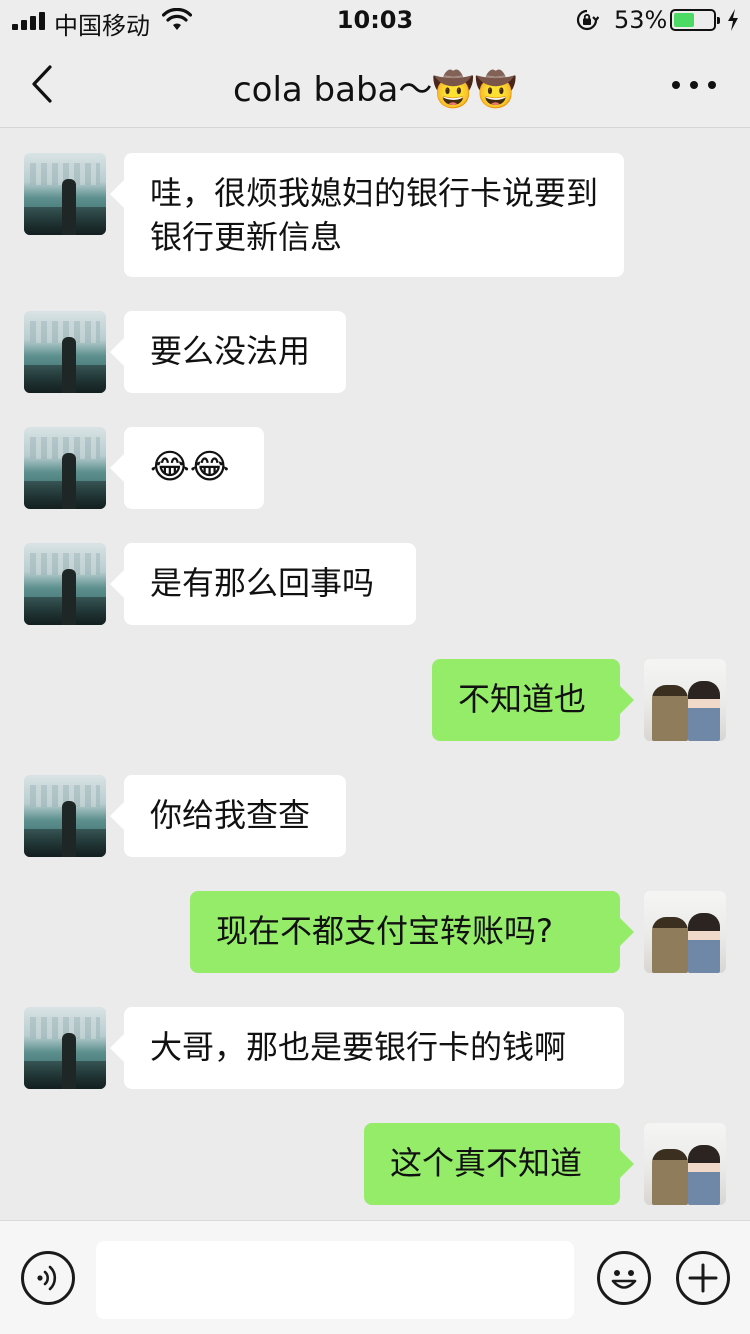 The image size is (750, 1334). I want to click on input-bar, so click(375, 1277).